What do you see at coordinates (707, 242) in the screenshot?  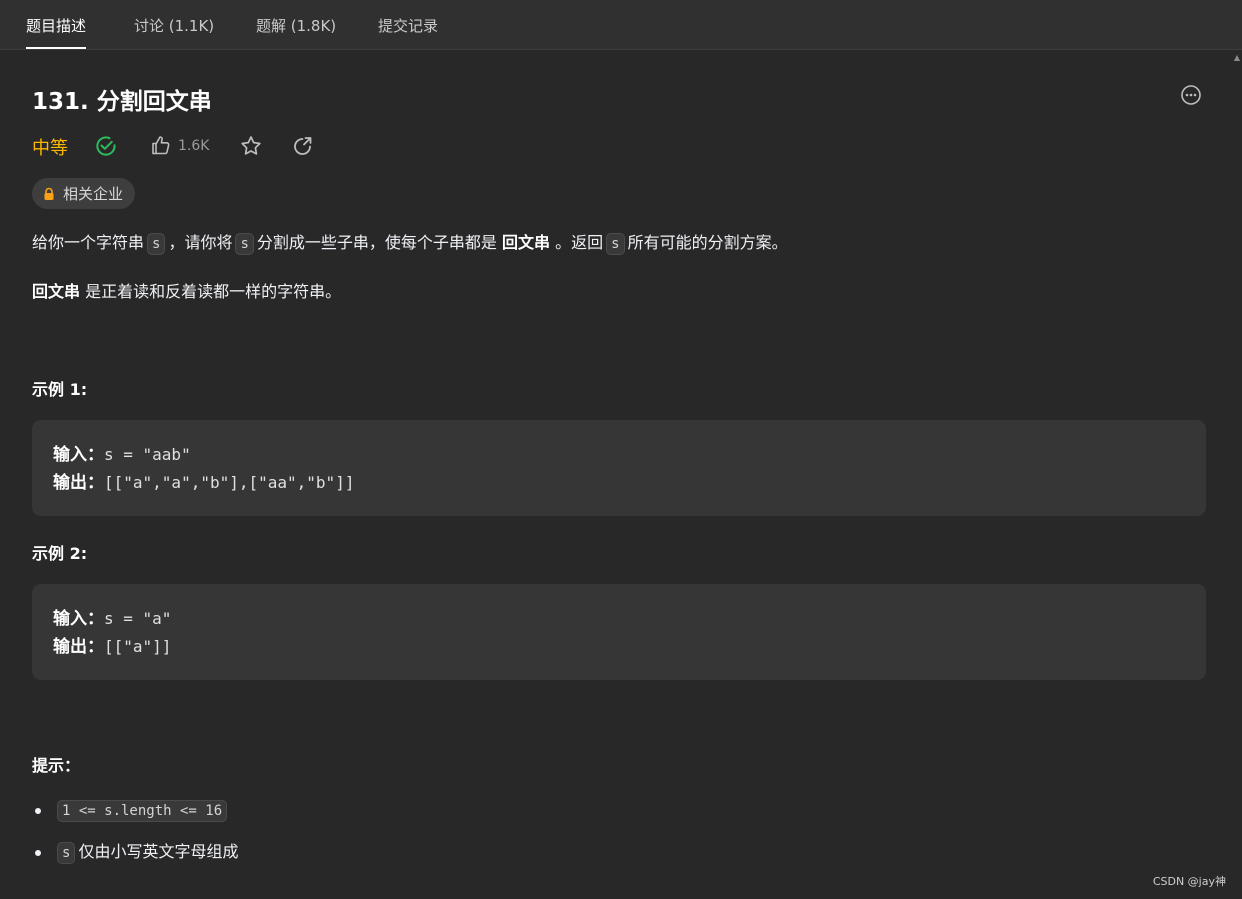 I see `desc-text: 所有可能的分割方案。` at bounding box center [707, 242].